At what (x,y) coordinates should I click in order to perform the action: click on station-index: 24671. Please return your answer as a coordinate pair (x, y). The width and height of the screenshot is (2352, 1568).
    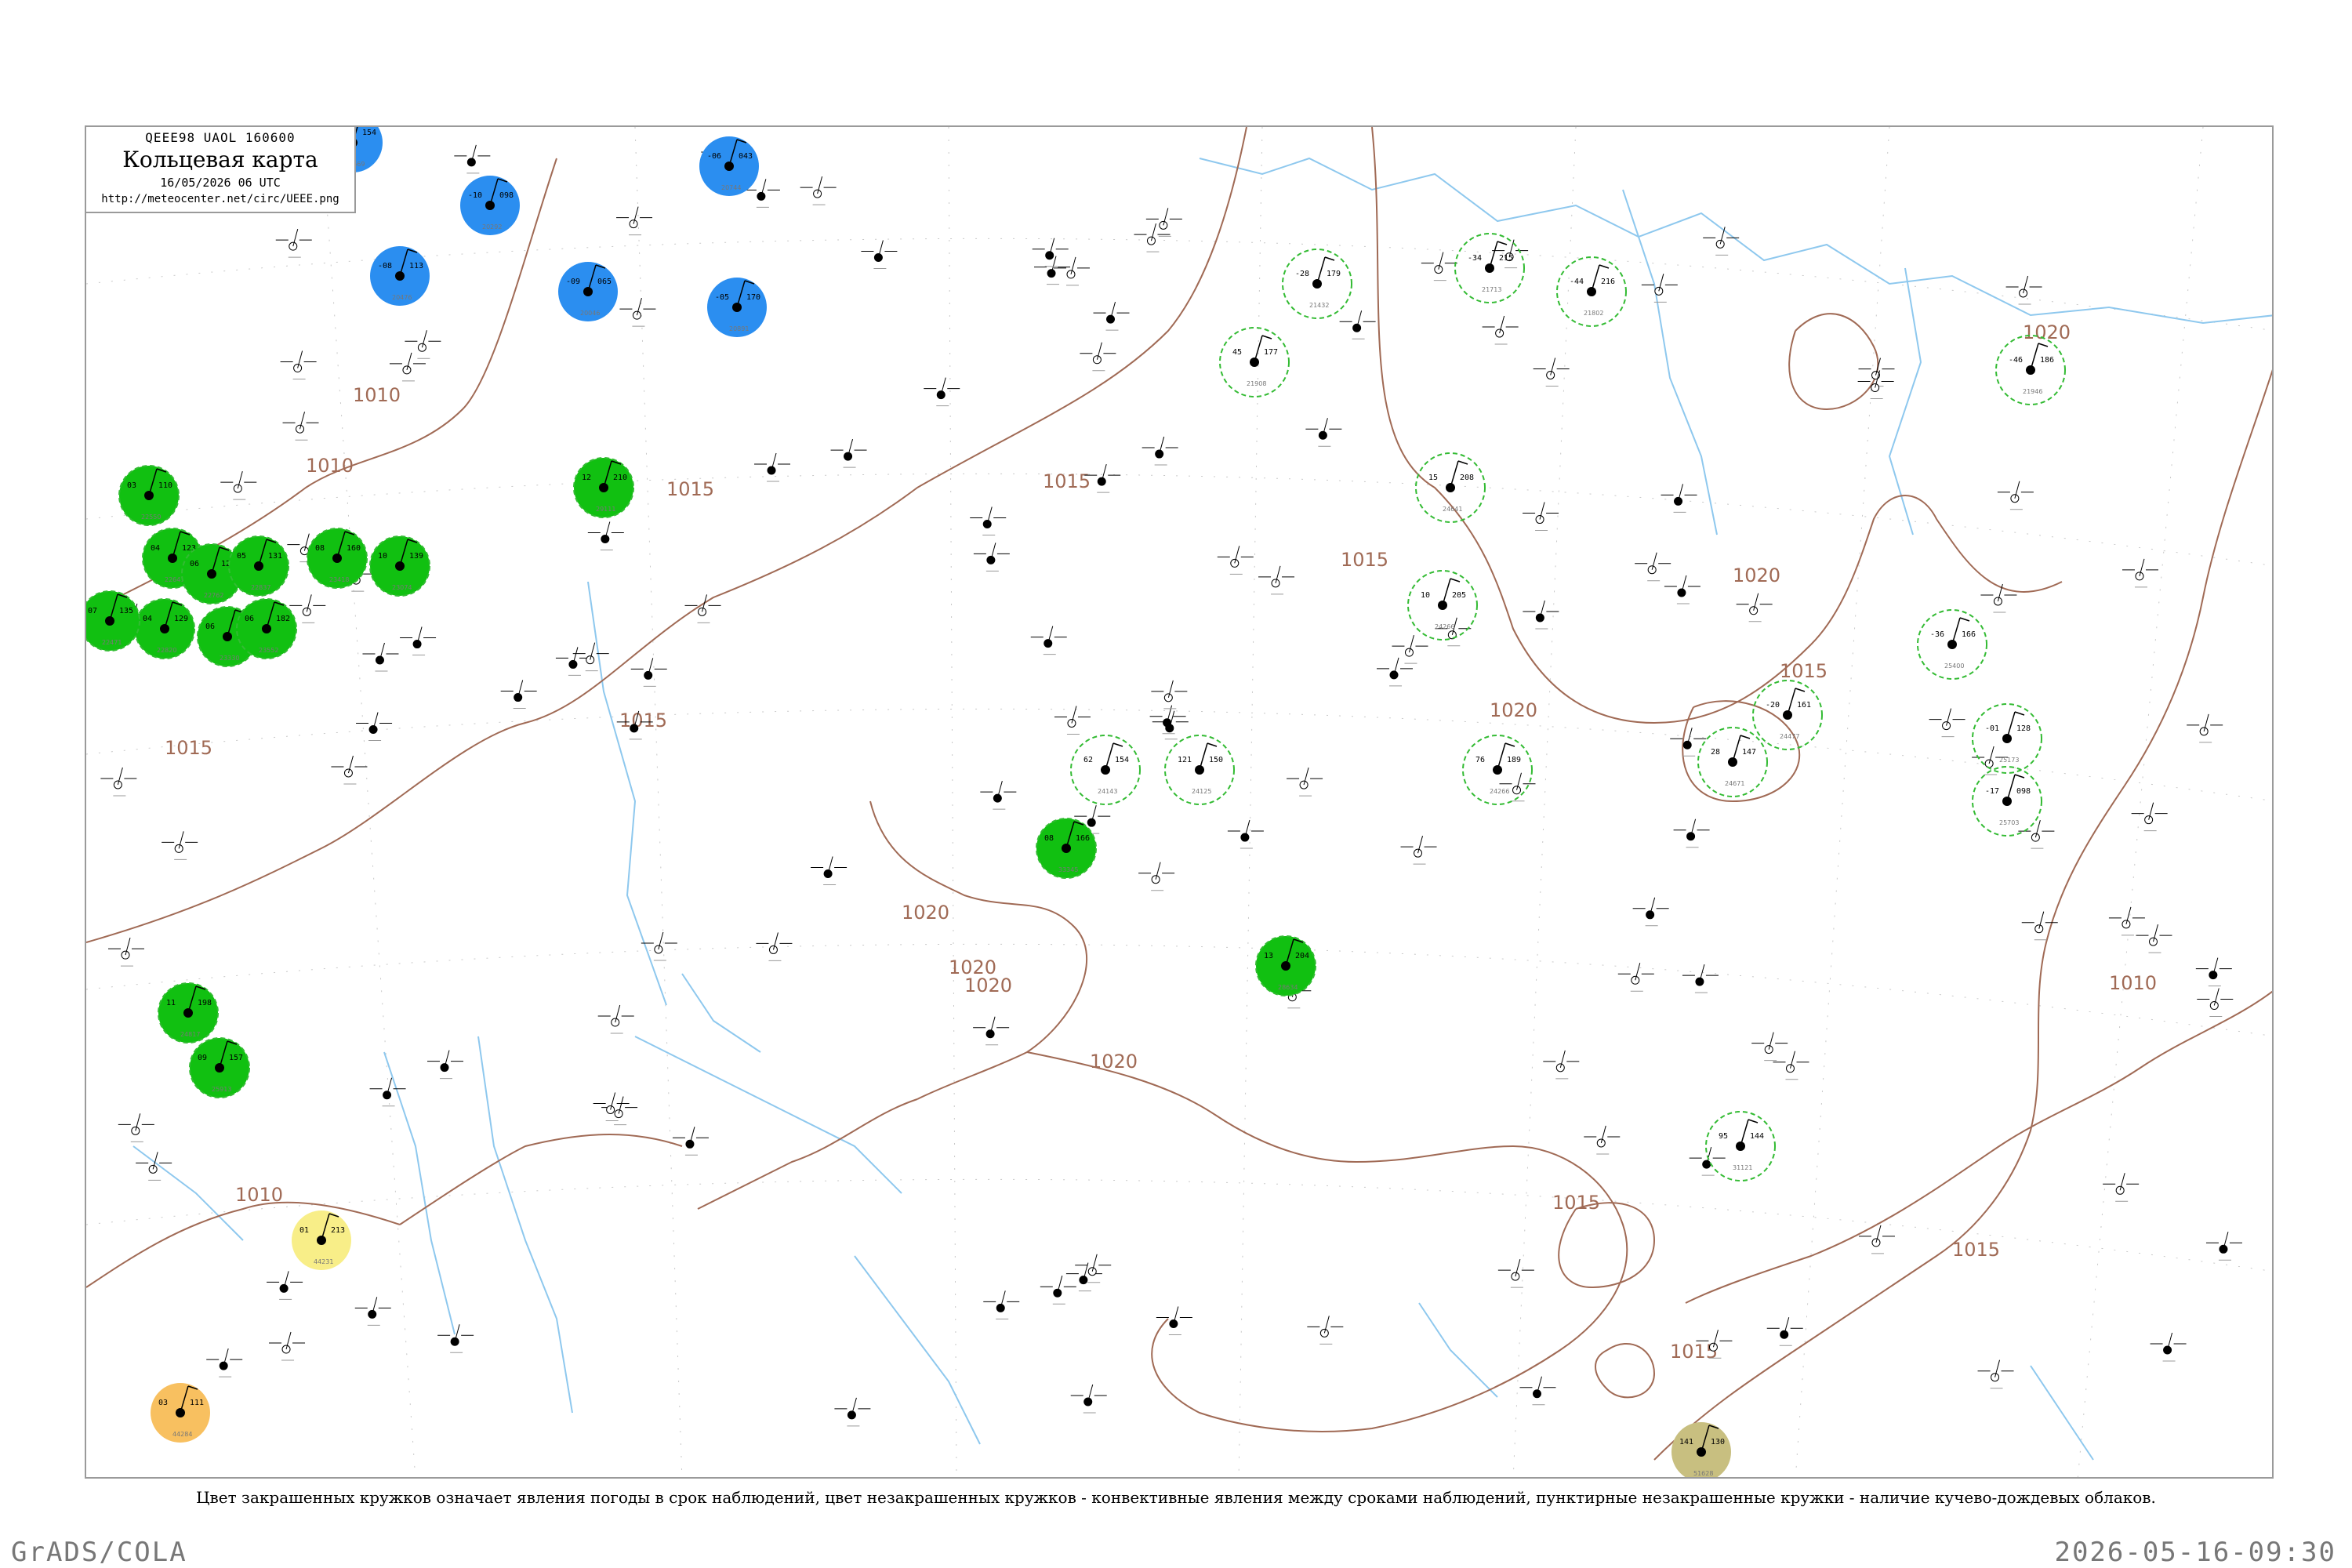
    Looking at the image, I should click on (1734, 783).